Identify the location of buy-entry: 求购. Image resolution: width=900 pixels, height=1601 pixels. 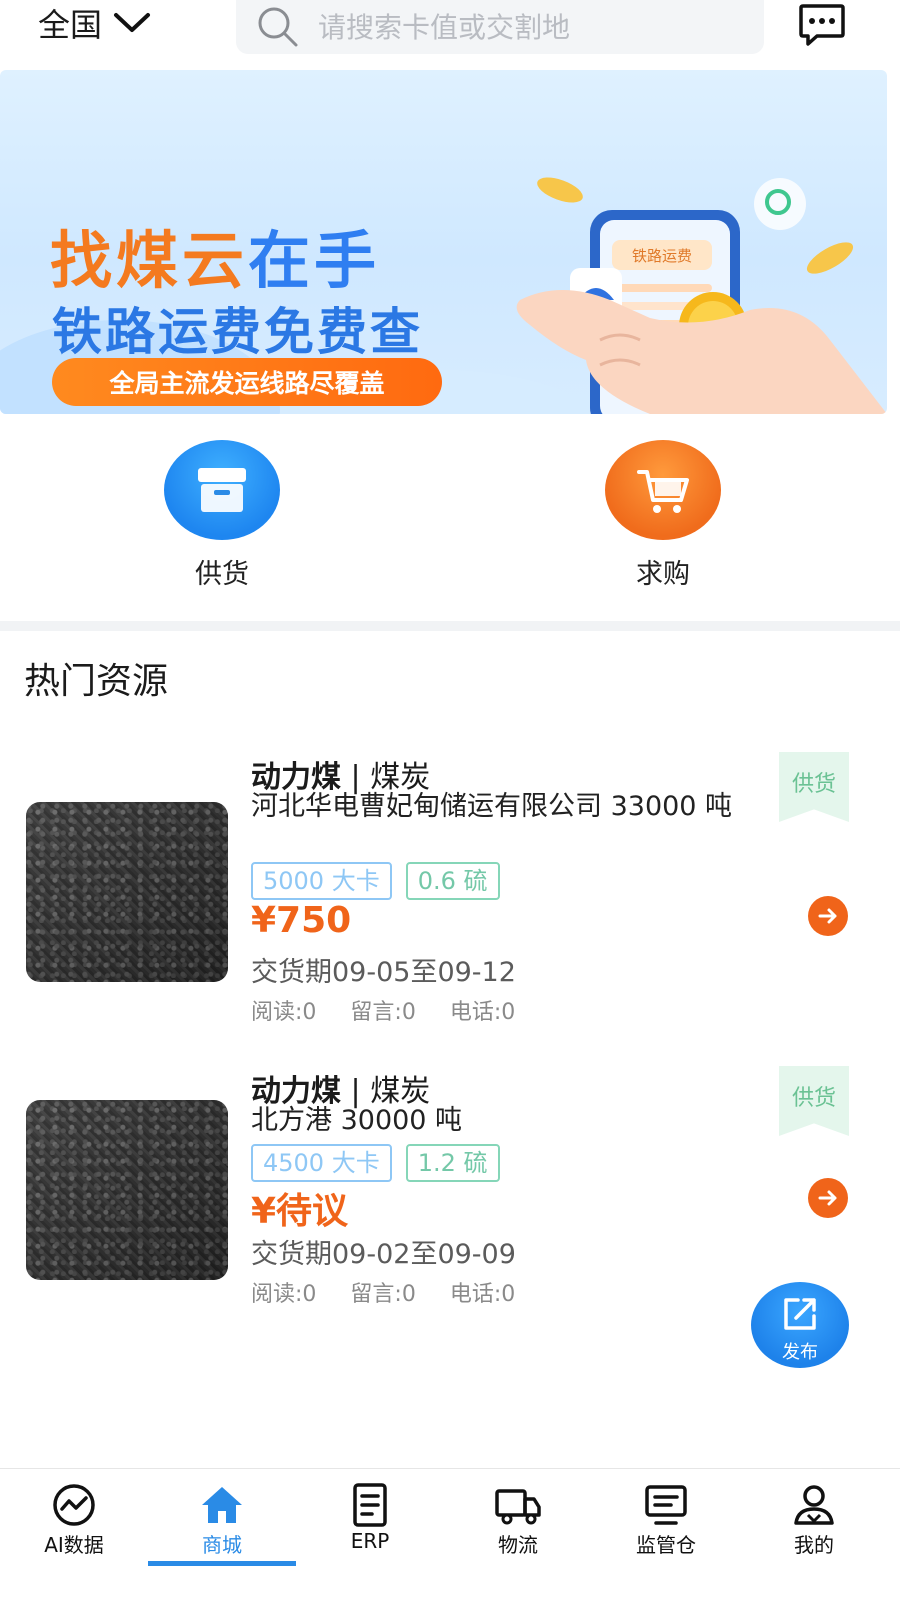
(663, 515).